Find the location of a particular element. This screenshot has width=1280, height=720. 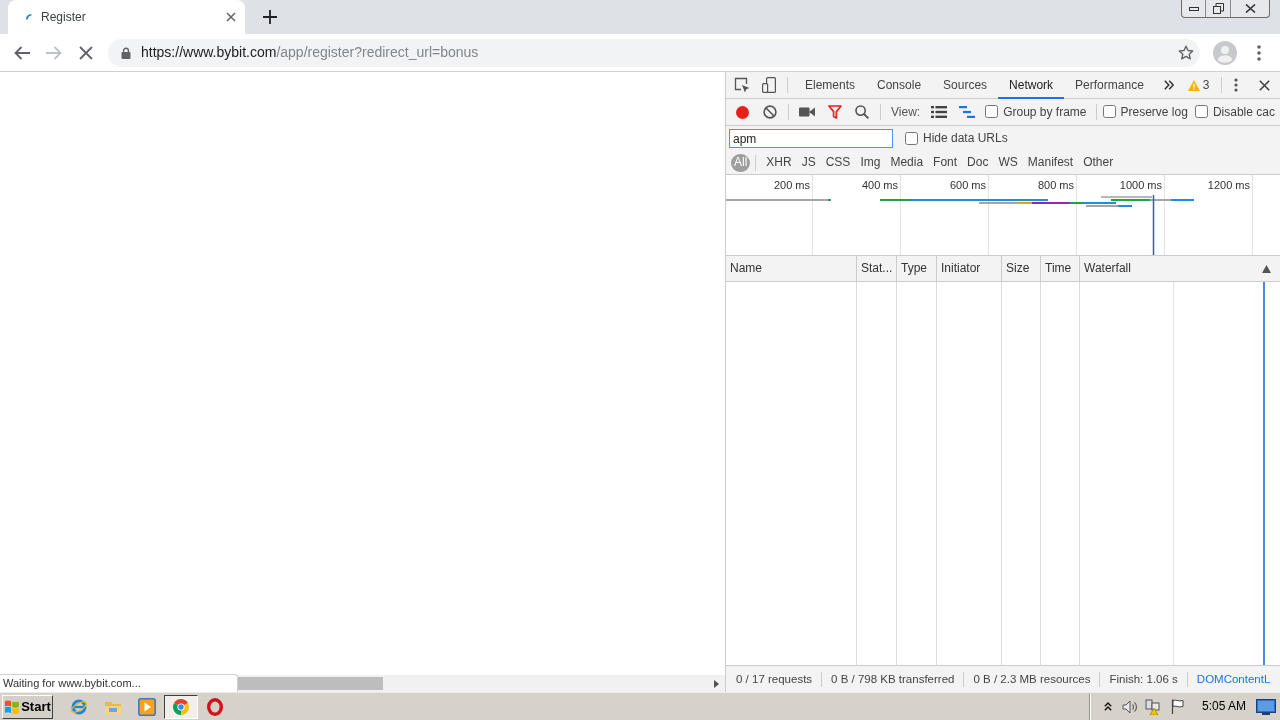

type-filter: JS is located at coordinates (808, 162).